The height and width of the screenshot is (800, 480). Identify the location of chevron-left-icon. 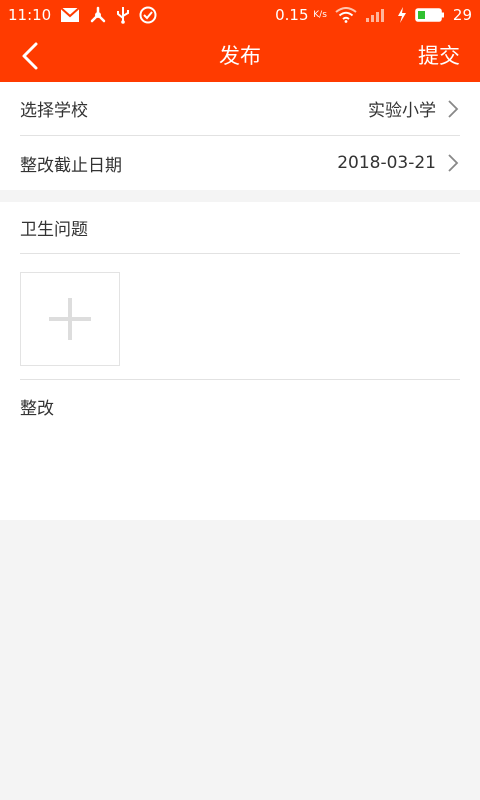
(30, 56).